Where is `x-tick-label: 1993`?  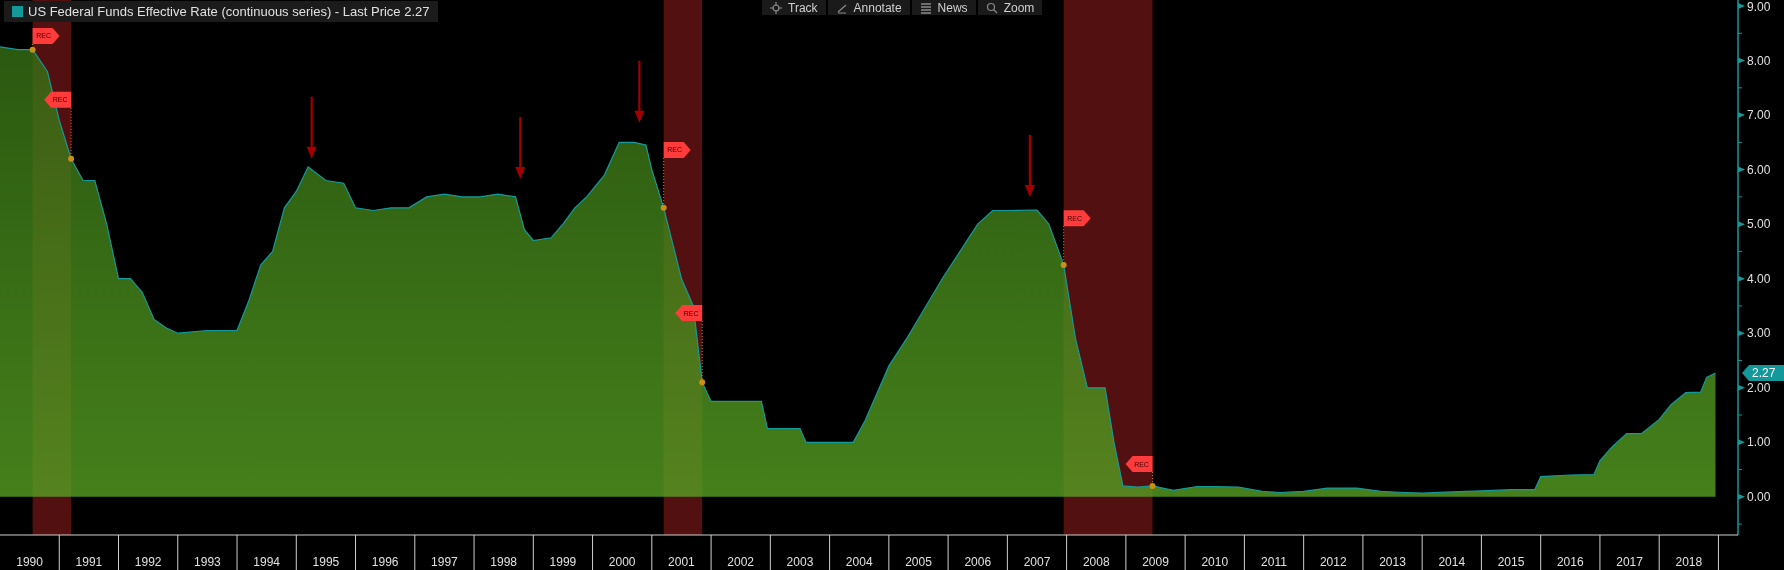
x-tick-label: 1993 is located at coordinates (207, 562).